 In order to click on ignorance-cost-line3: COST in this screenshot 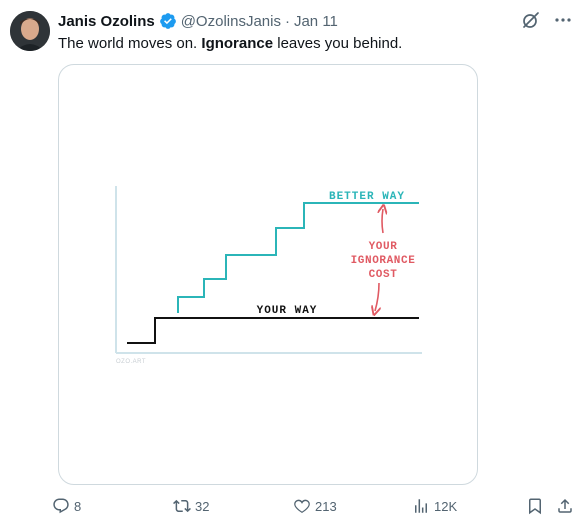, I will do `click(383, 275)`.